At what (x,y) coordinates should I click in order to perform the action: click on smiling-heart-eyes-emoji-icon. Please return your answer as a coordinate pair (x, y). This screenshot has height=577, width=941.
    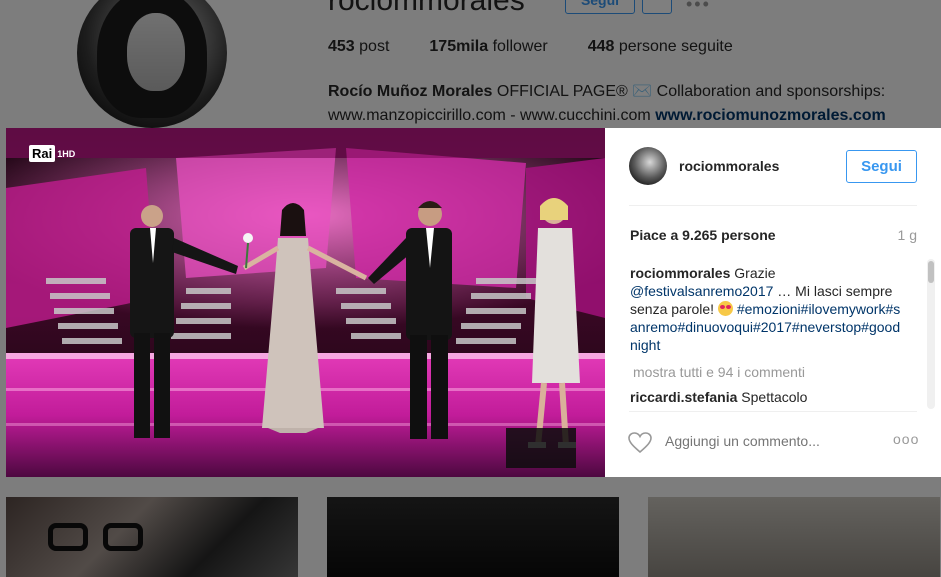
    Looking at the image, I should click on (725, 308).